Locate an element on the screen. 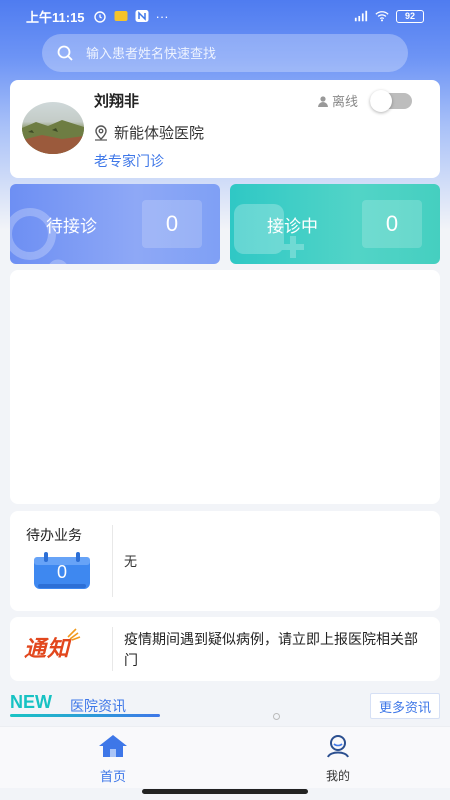 This screenshot has width=450, height=800. person-icon is located at coordinates (322, 101).